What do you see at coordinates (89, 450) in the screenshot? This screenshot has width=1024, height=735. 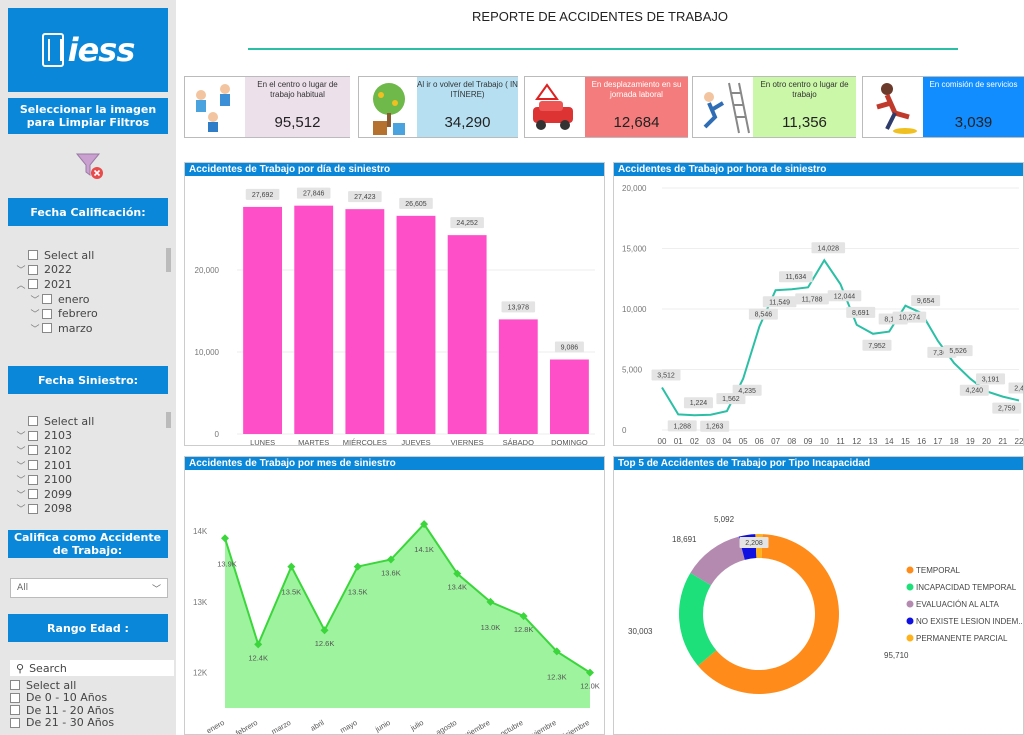 I see `slicer-item: ﹀ 2102` at bounding box center [89, 450].